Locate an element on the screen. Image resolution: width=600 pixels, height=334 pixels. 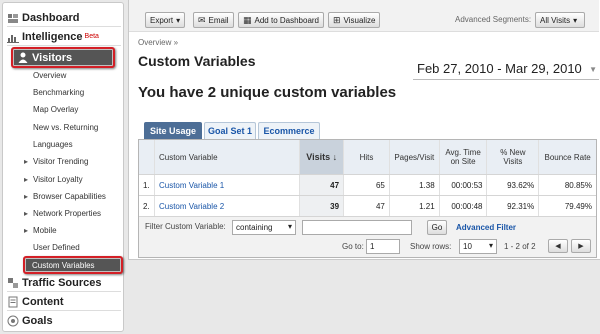
export-label: Export is located at coordinates (162, 20).